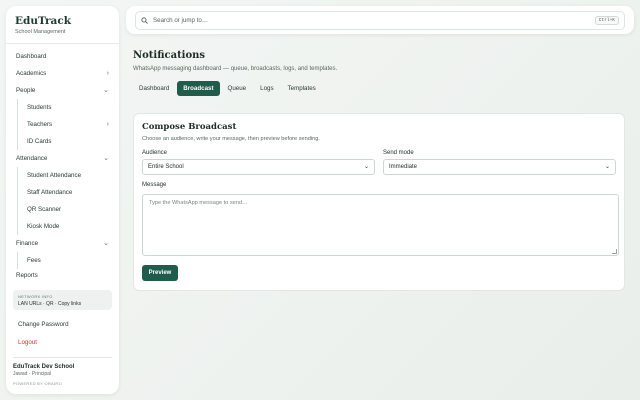  Describe the element at coordinates (50, 192) in the screenshot. I see `sidebar-item-label: Staff Attendance` at that location.